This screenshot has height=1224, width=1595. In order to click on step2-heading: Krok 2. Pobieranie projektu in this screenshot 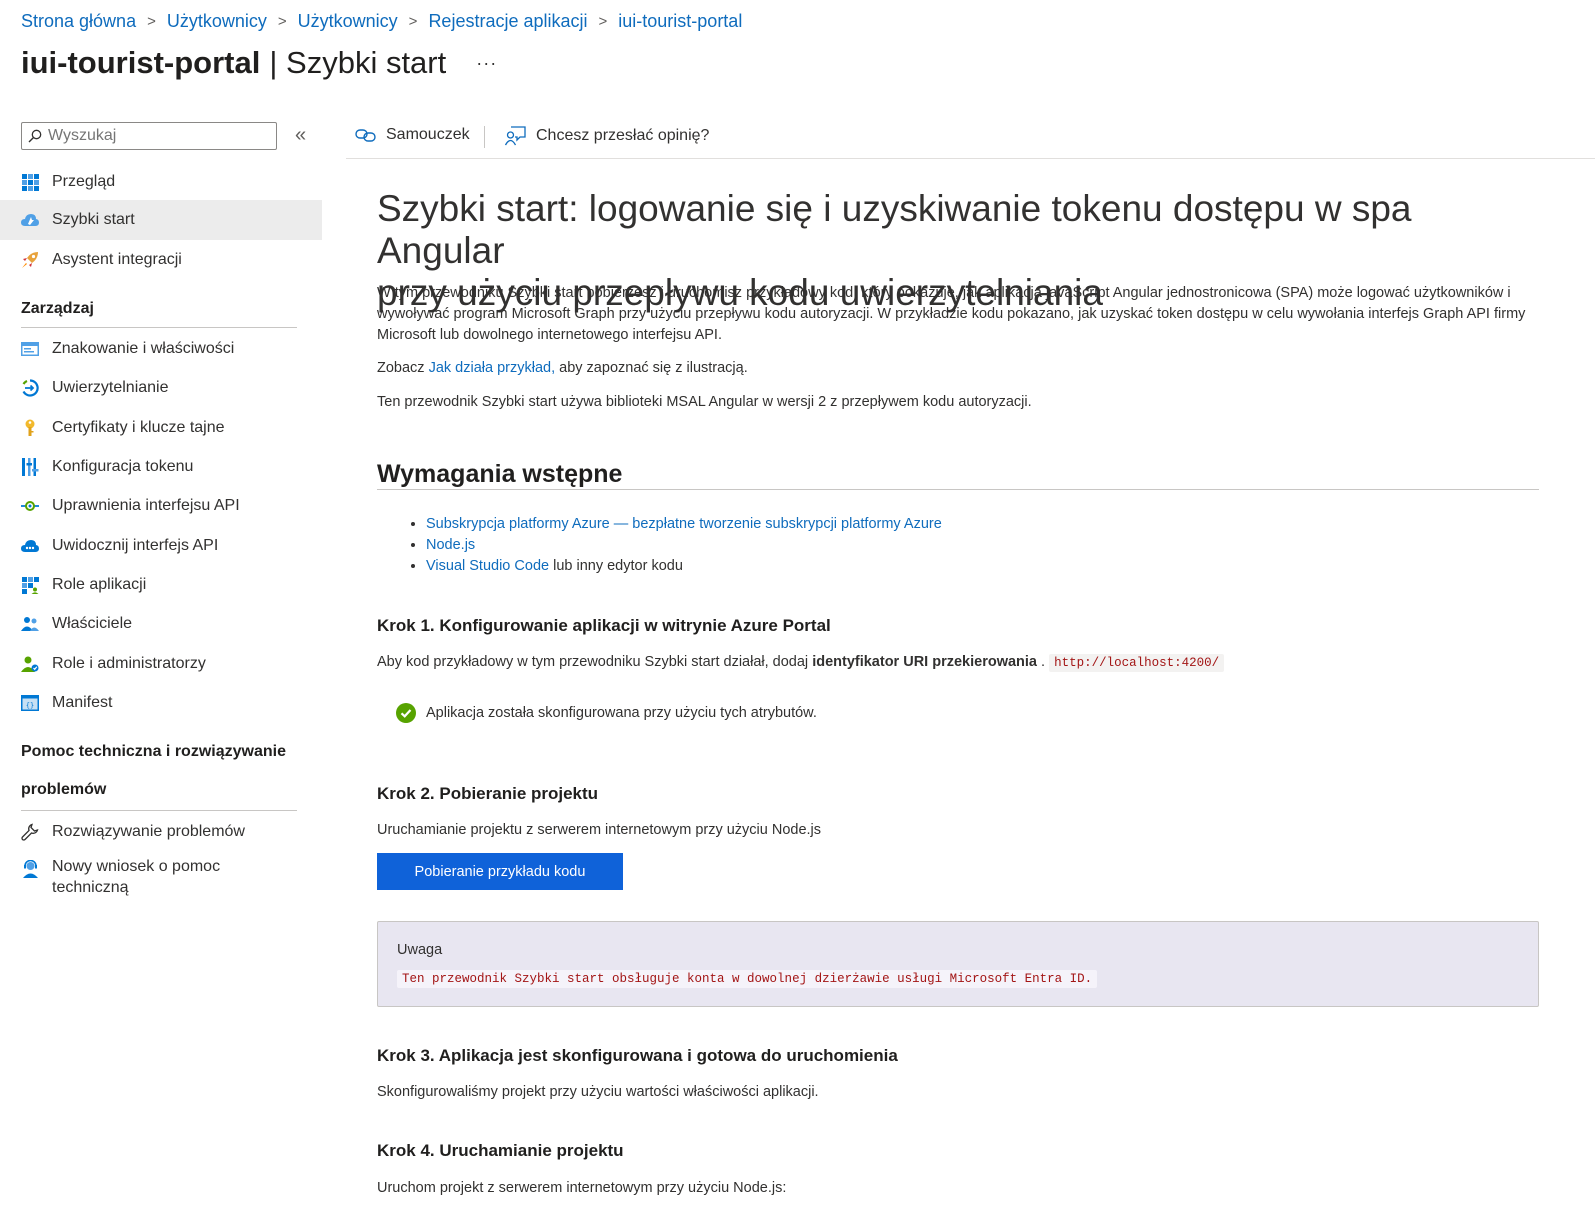, I will do `click(488, 793)`.